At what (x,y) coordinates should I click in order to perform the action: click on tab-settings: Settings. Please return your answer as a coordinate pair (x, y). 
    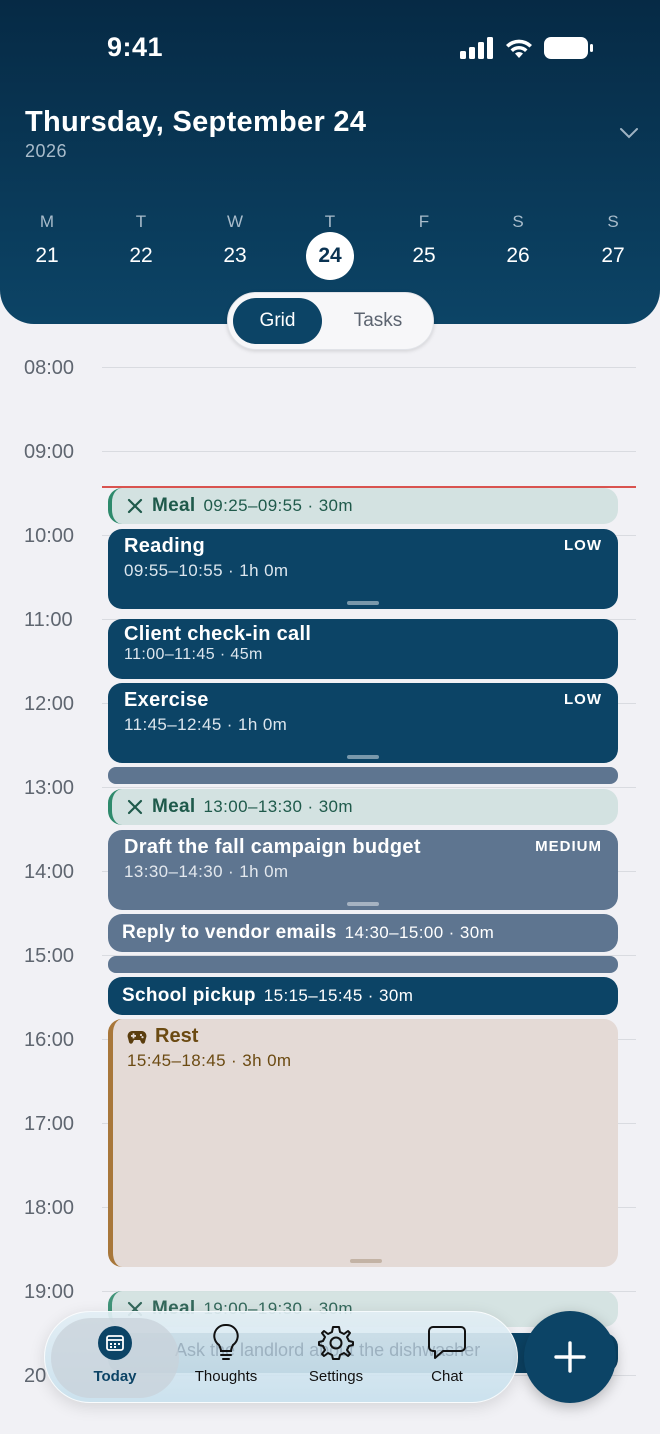
    Looking at the image, I should click on (336, 1357).